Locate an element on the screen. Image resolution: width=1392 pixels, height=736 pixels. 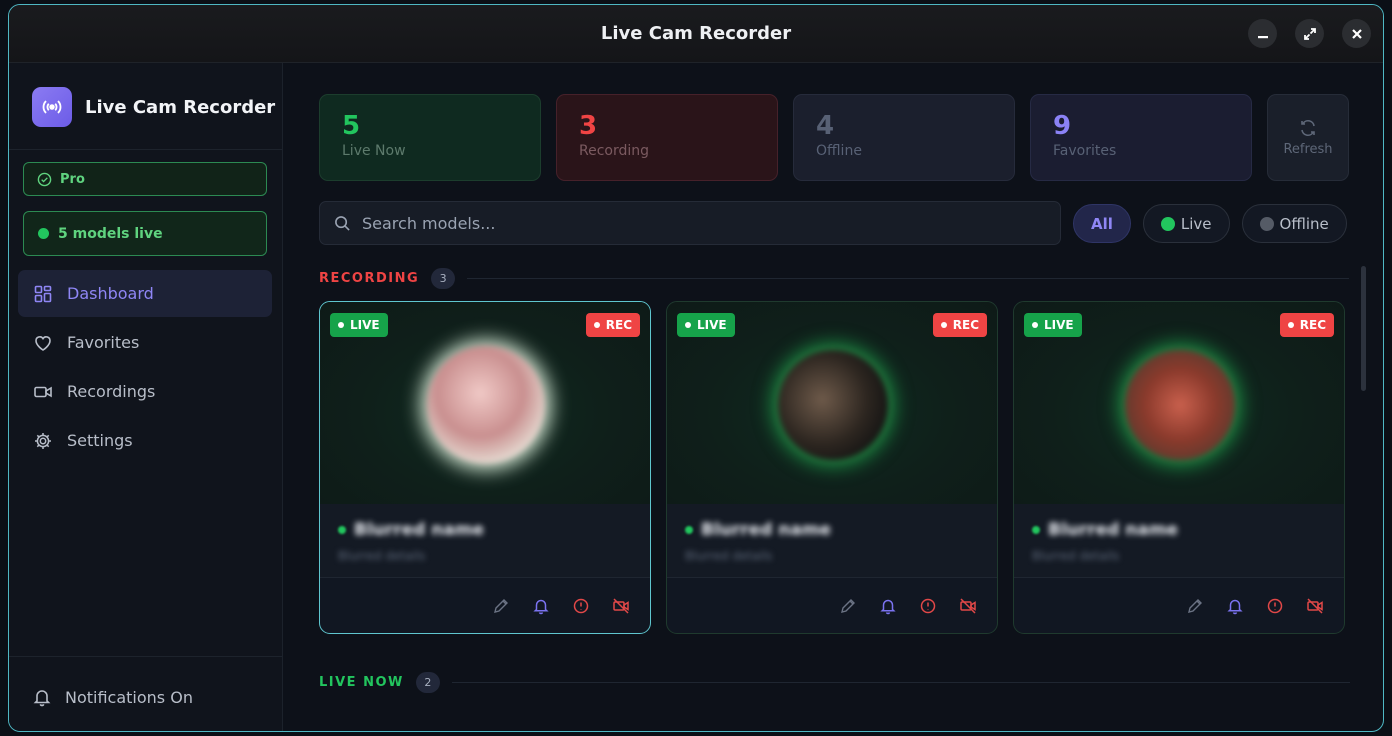
filter-all: All is located at coordinates (1102, 223).